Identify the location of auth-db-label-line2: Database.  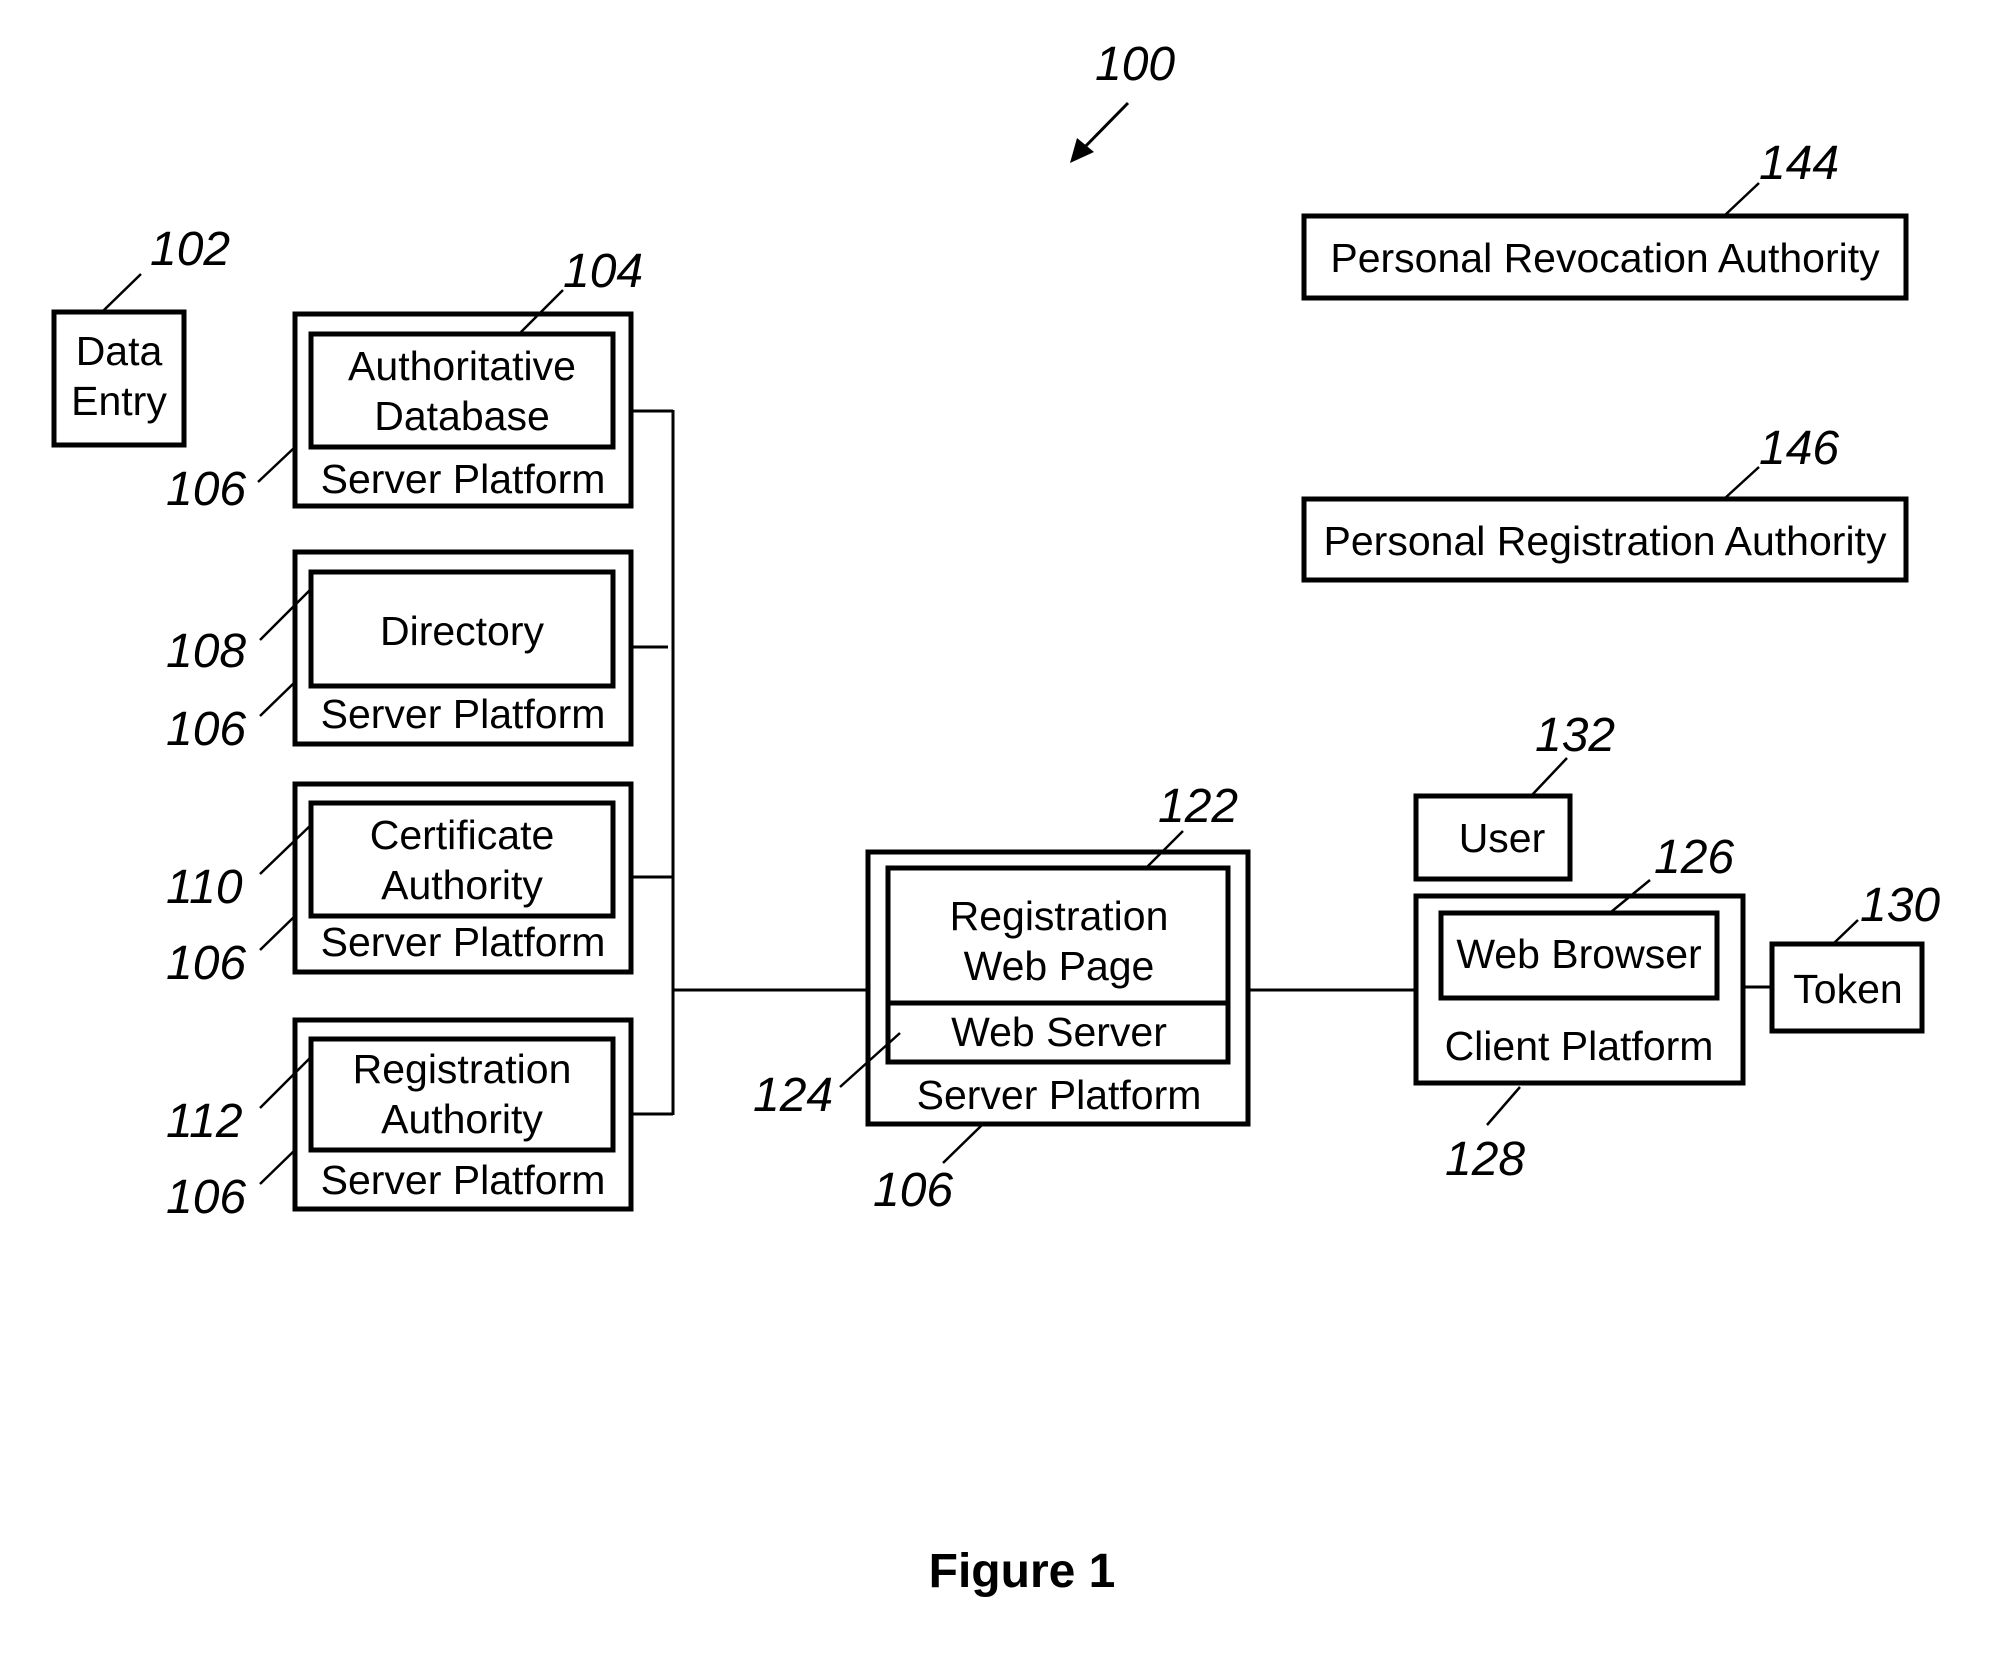
(462, 416).